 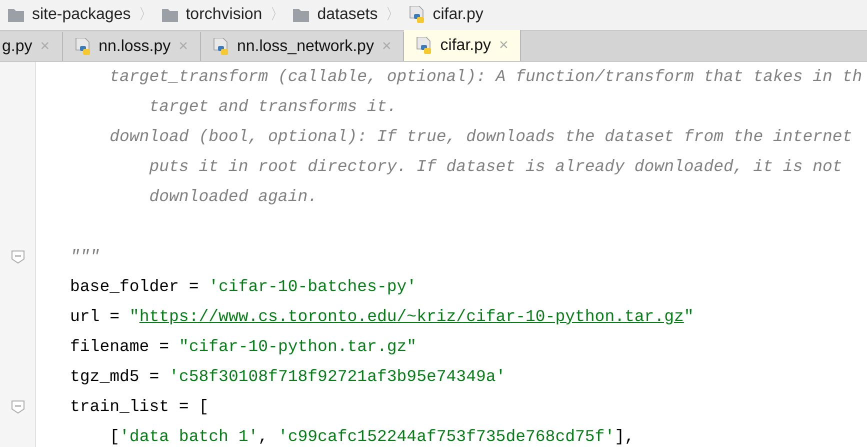 What do you see at coordinates (224, 15) in the screenshot?
I see `breadcrumb-item: torchvision` at bounding box center [224, 15].